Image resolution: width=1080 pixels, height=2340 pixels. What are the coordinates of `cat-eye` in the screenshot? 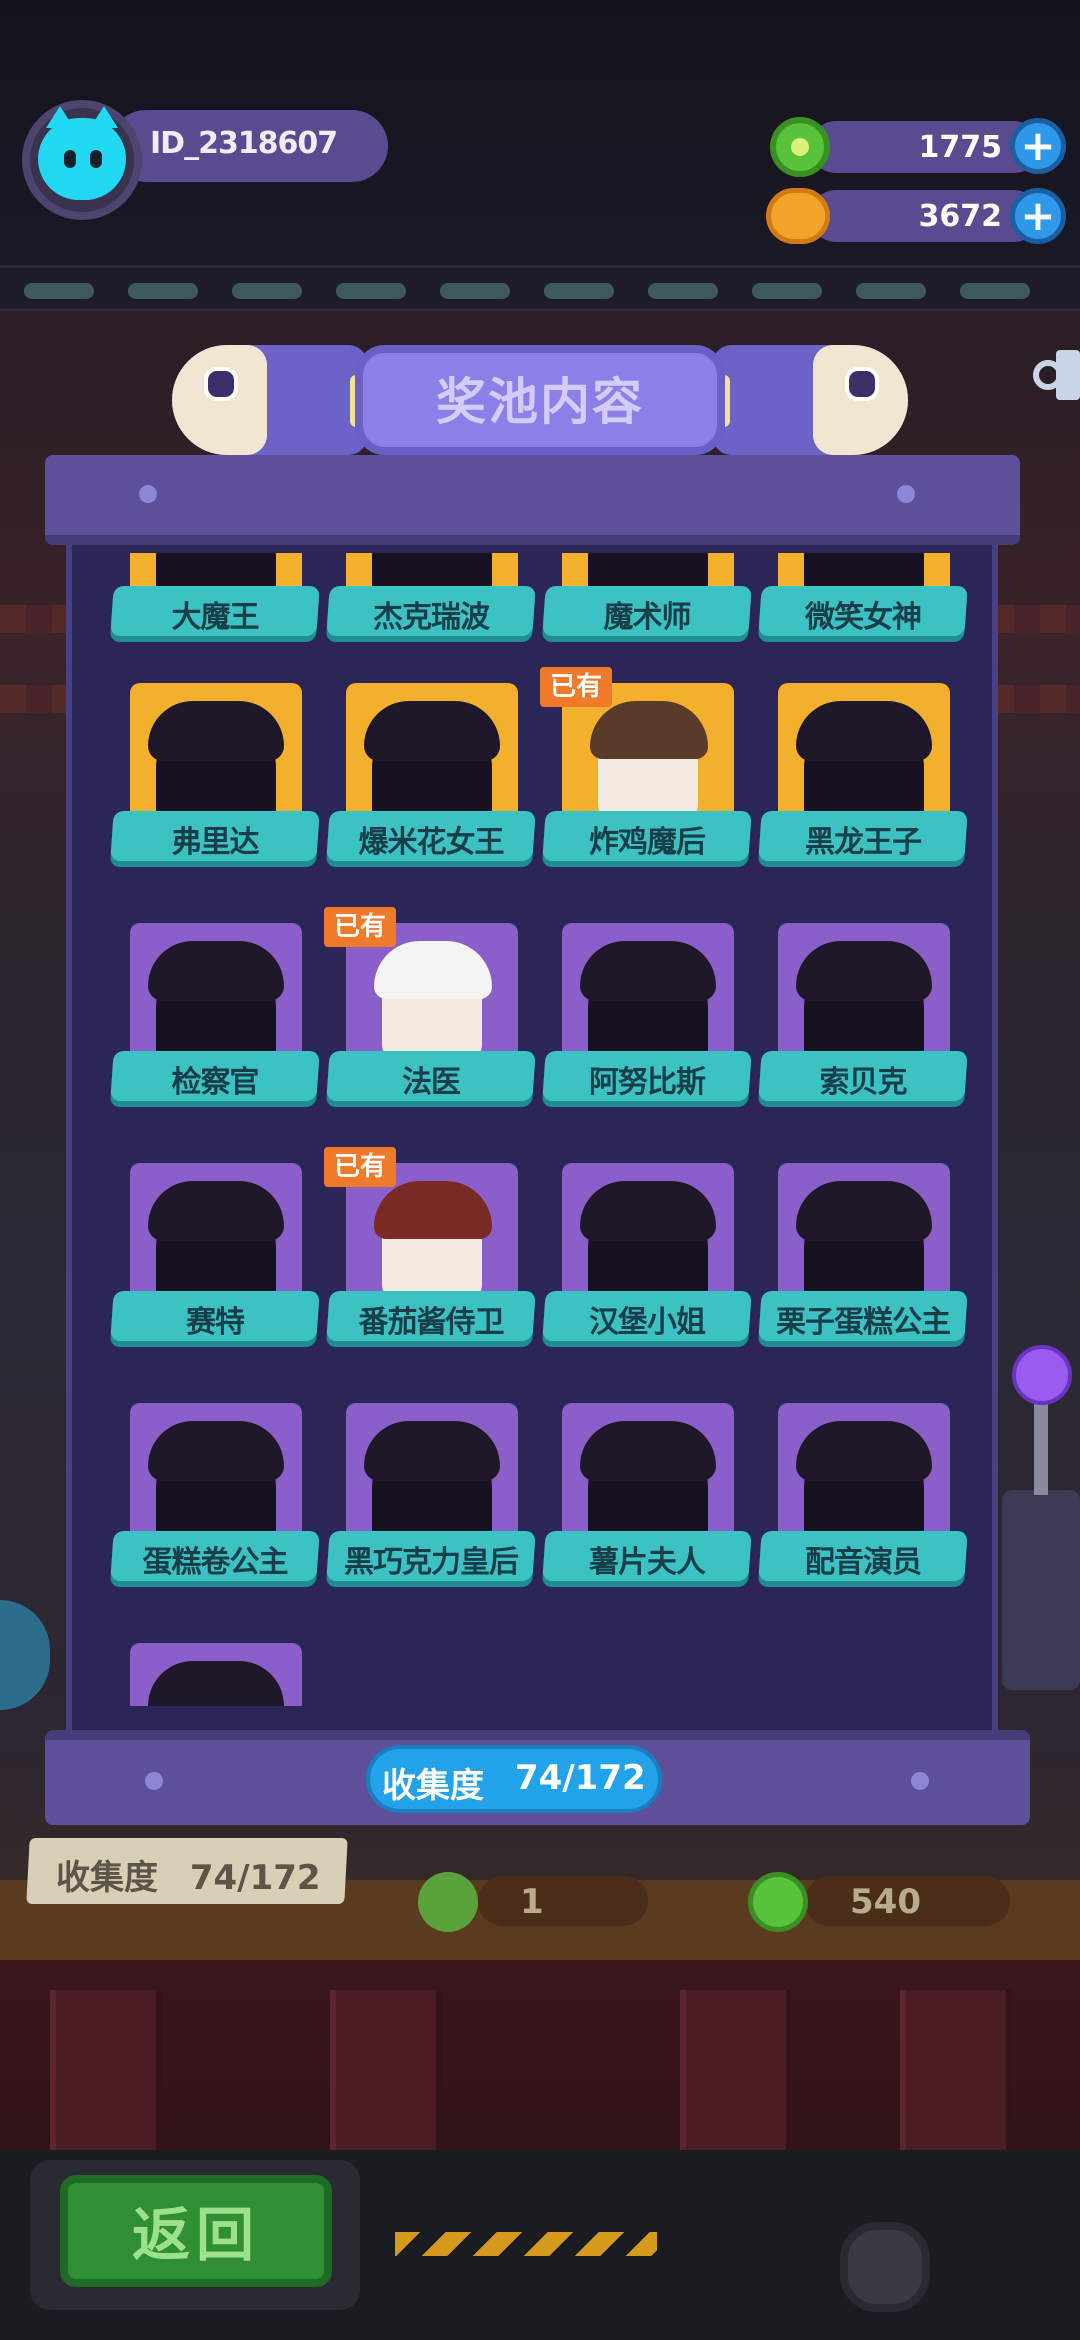 It's located at (96, 159).